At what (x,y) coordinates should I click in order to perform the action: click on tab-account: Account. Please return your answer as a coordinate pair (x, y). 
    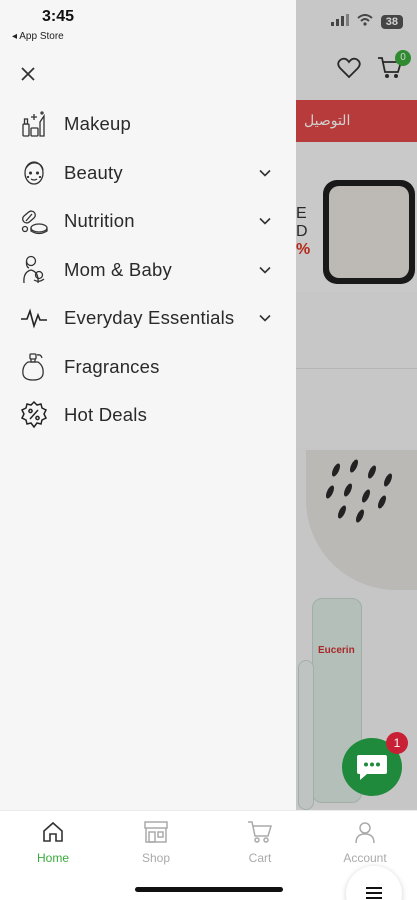
    Looking at the image, I should click on (365, 842).